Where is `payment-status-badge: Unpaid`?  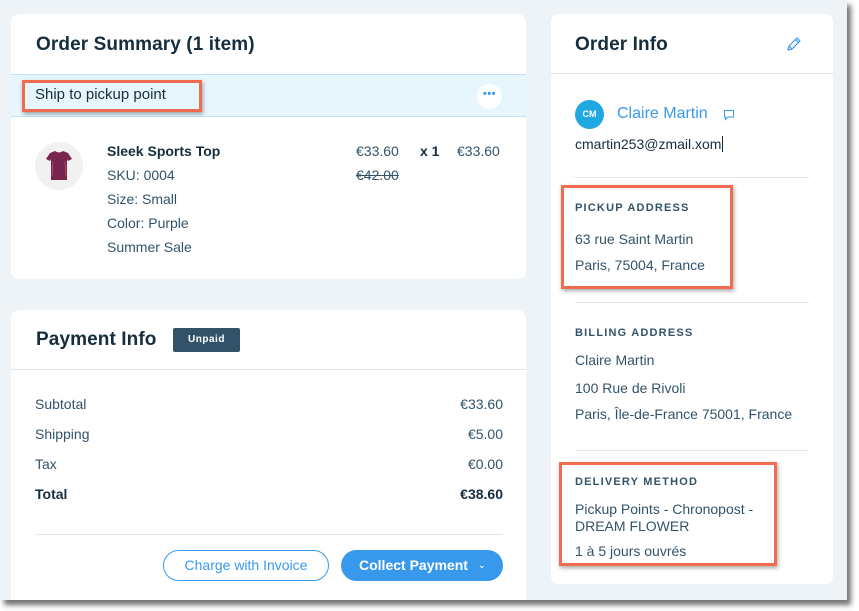
payment-status-badge: Unpaid is located at coordinates (206, 340).